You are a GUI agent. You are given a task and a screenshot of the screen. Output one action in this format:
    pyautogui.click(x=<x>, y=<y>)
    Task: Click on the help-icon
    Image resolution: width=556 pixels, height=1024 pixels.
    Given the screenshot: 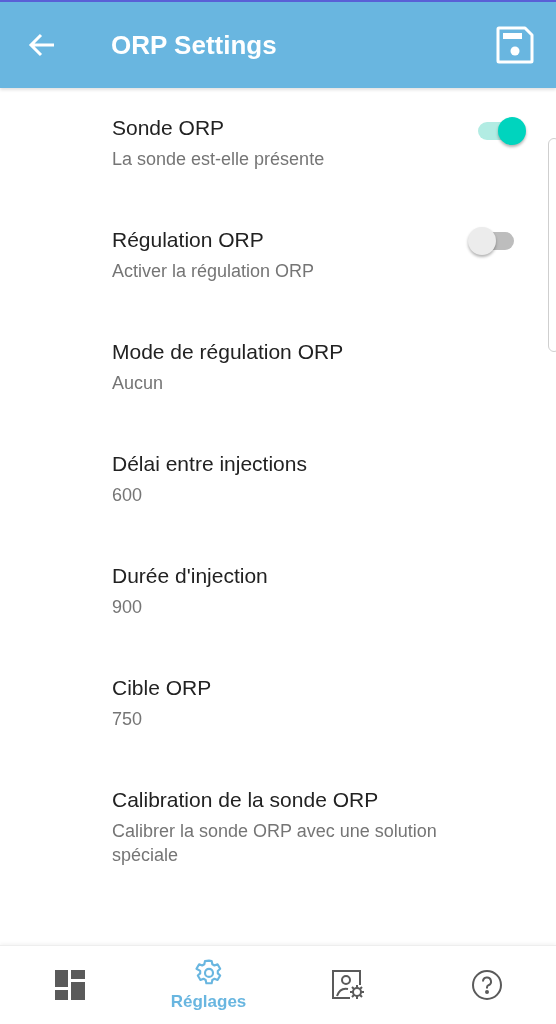 What is the action you would take?
    pyautogui.click(x=486, y=985)
    